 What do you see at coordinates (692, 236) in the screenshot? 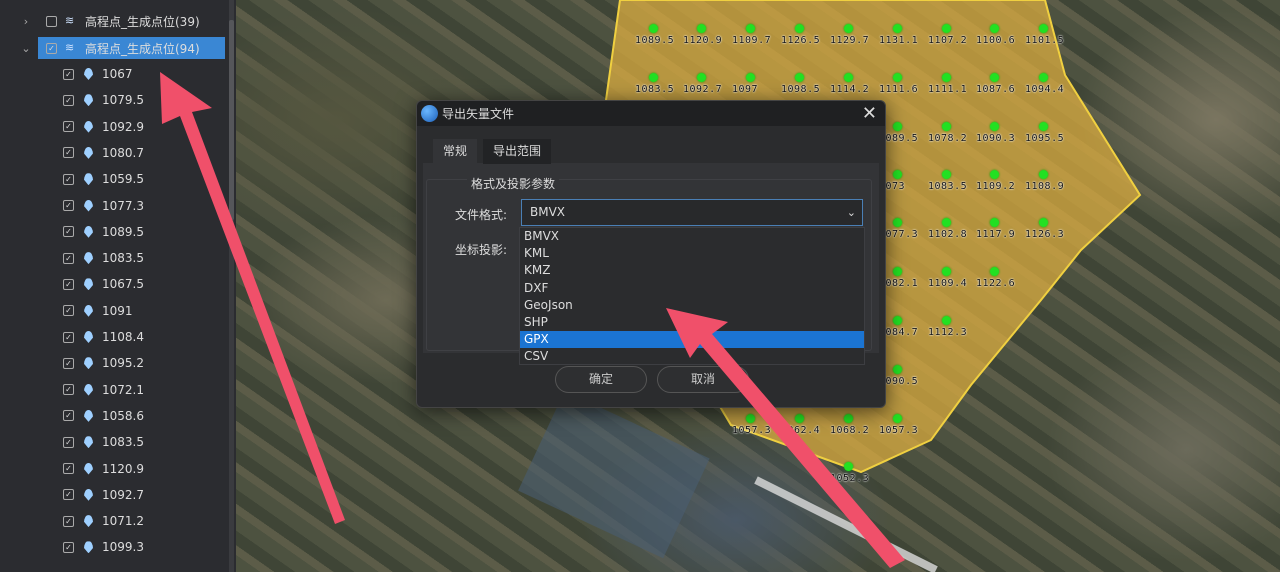
I see `format-option-bmvx: BMVX` at bounding box center [692, 236].